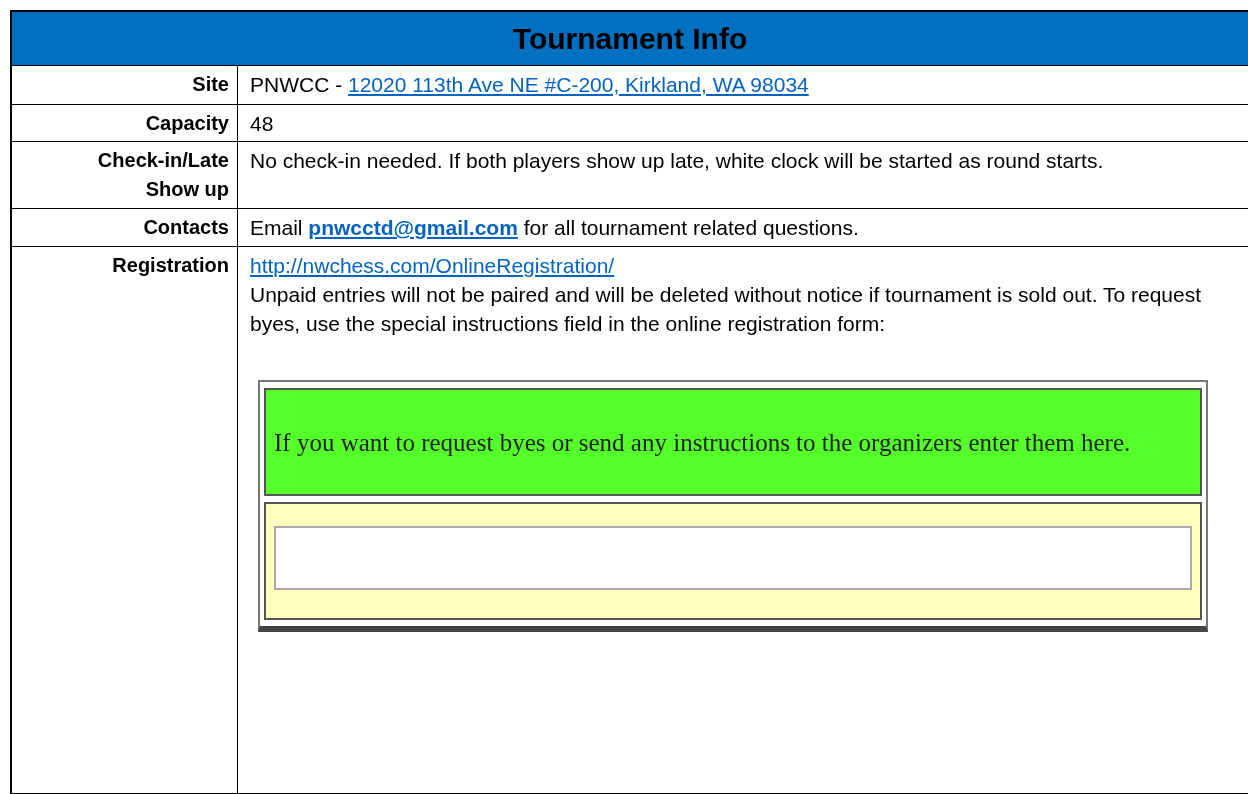 The width and height of the screenshot is (1248, 794). I want to click on paragraph-text: Email pnwcctd@gmail.com for all tournament related questions., so click(554, 228).